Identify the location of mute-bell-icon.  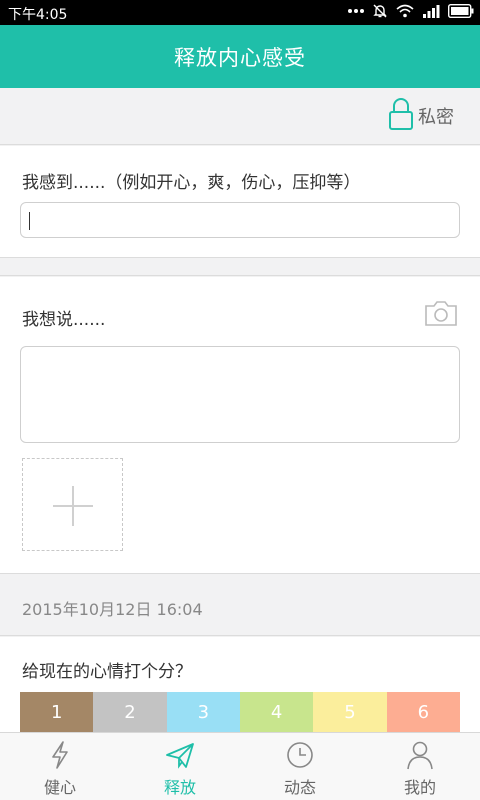
(380, 11).